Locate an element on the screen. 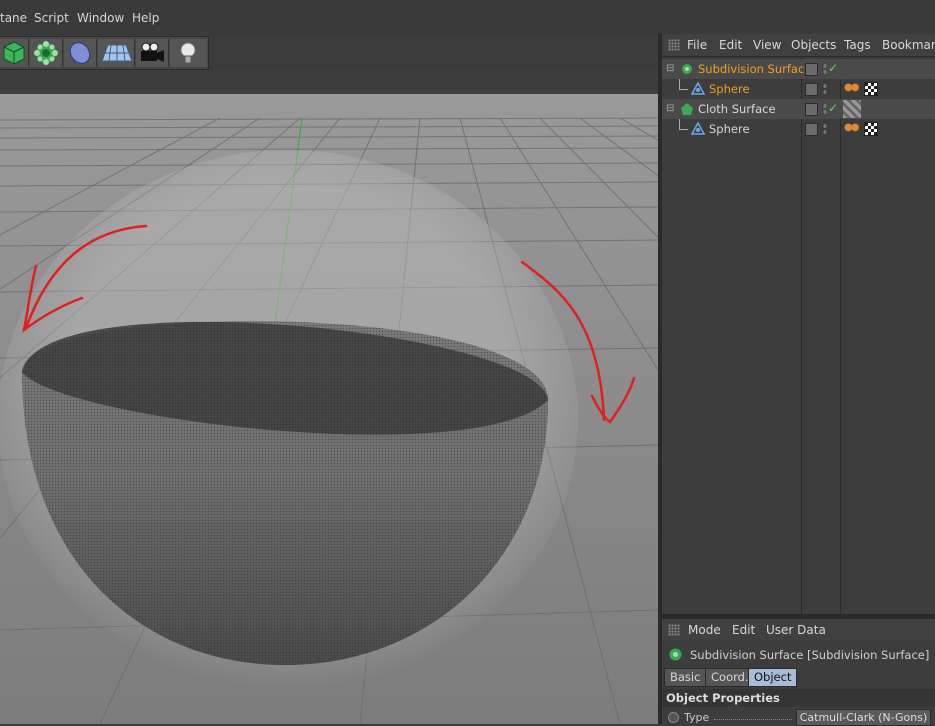 The height and width of the screenshot is (726, 935). am-menu-user-data: User Data is located at coordinates (796, 630).